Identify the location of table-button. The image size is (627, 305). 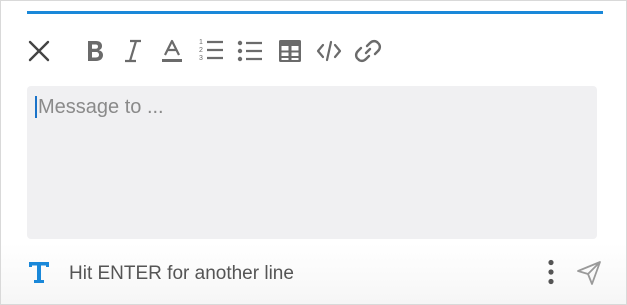
(290, 51).